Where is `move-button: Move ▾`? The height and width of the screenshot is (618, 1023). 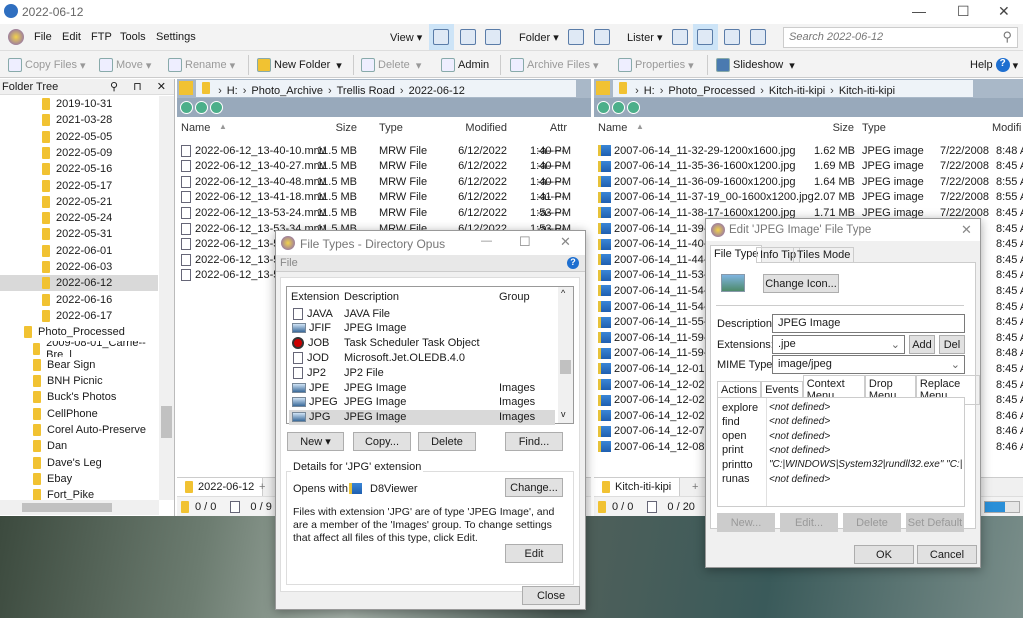 move-button: Move ▾ is located at coordinates (125, 65).